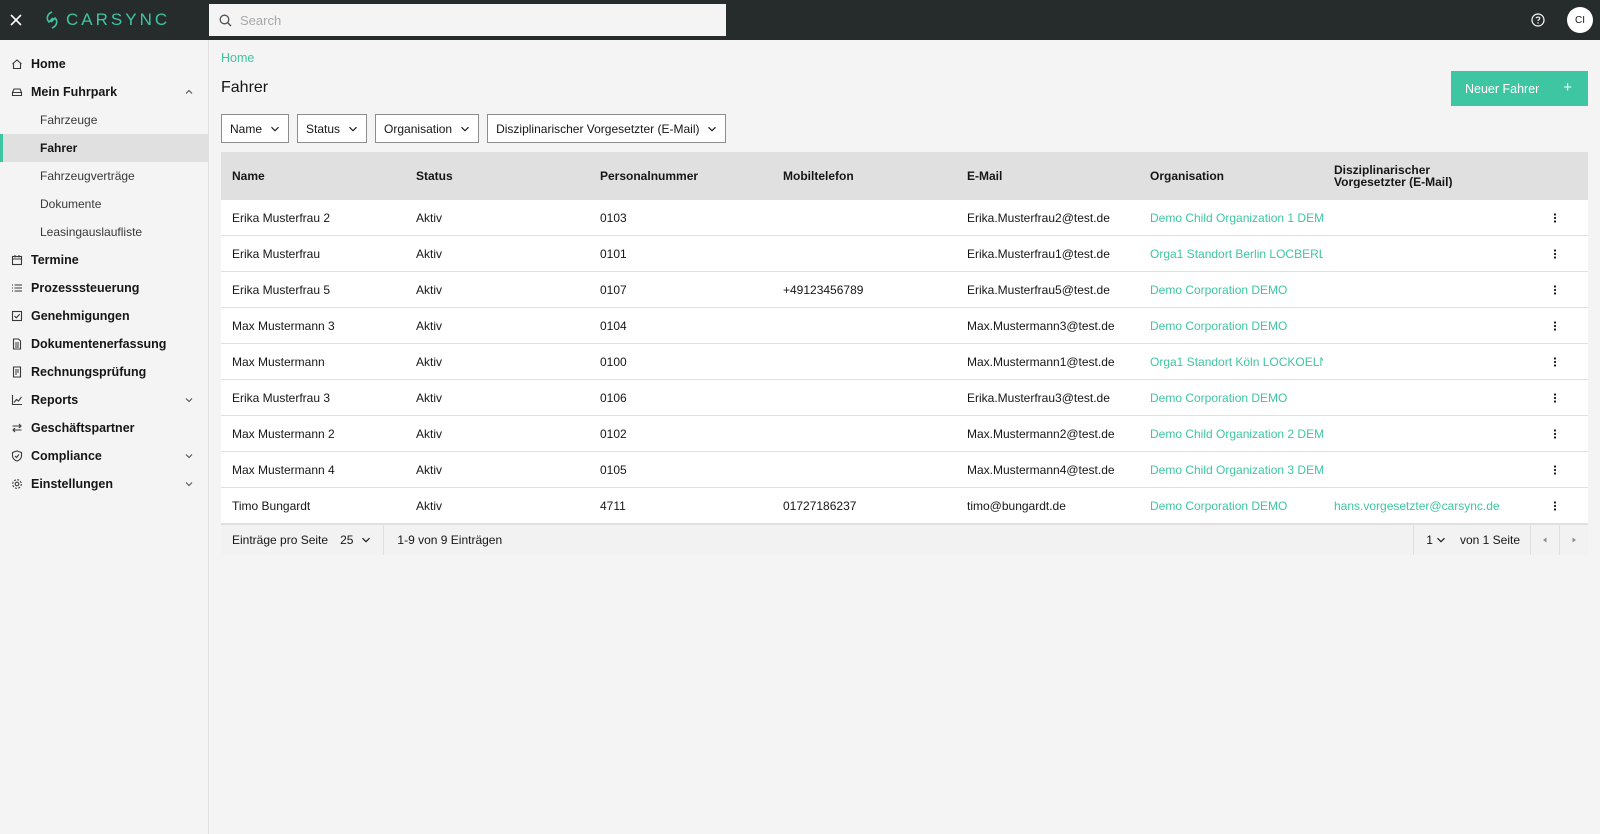  What do you see at coordinates (613, 253) in the screenshot?
I see `cell-personalnummer: 0101` at bounding box center [613, 253].